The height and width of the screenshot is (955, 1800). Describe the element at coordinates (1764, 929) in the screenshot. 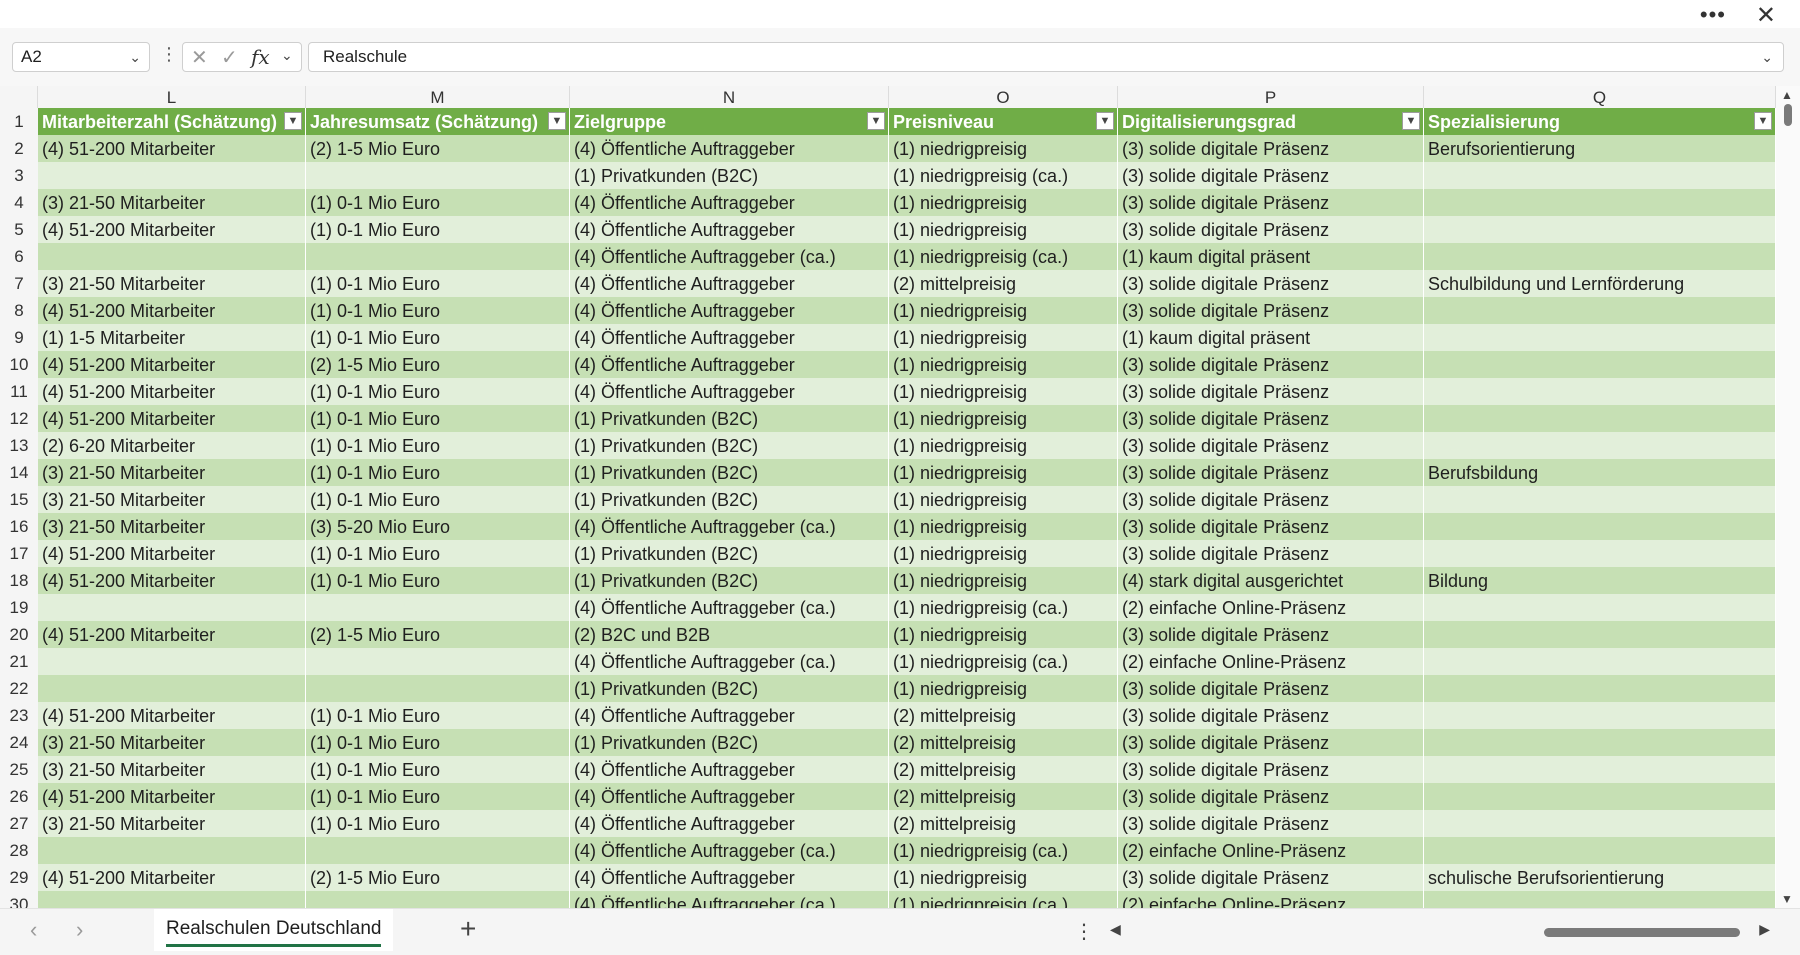

I see `scroll-right-icon: ▶` at that location.